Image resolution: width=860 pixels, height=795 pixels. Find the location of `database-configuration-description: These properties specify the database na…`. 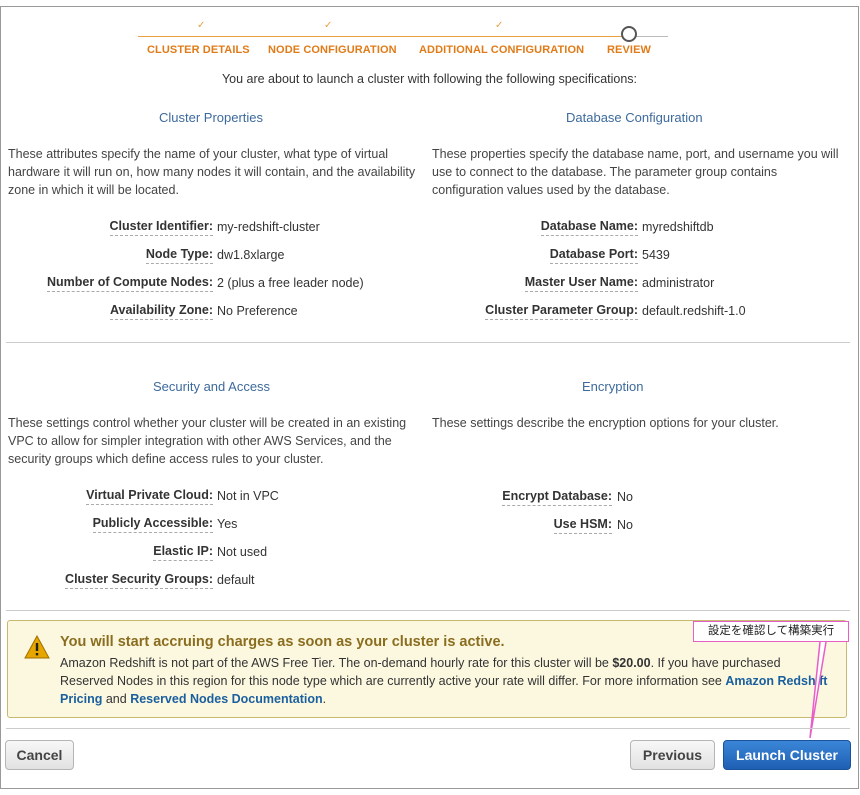

database-configuration-description: These properties specify the database na… is located at coordinates (635, 172).